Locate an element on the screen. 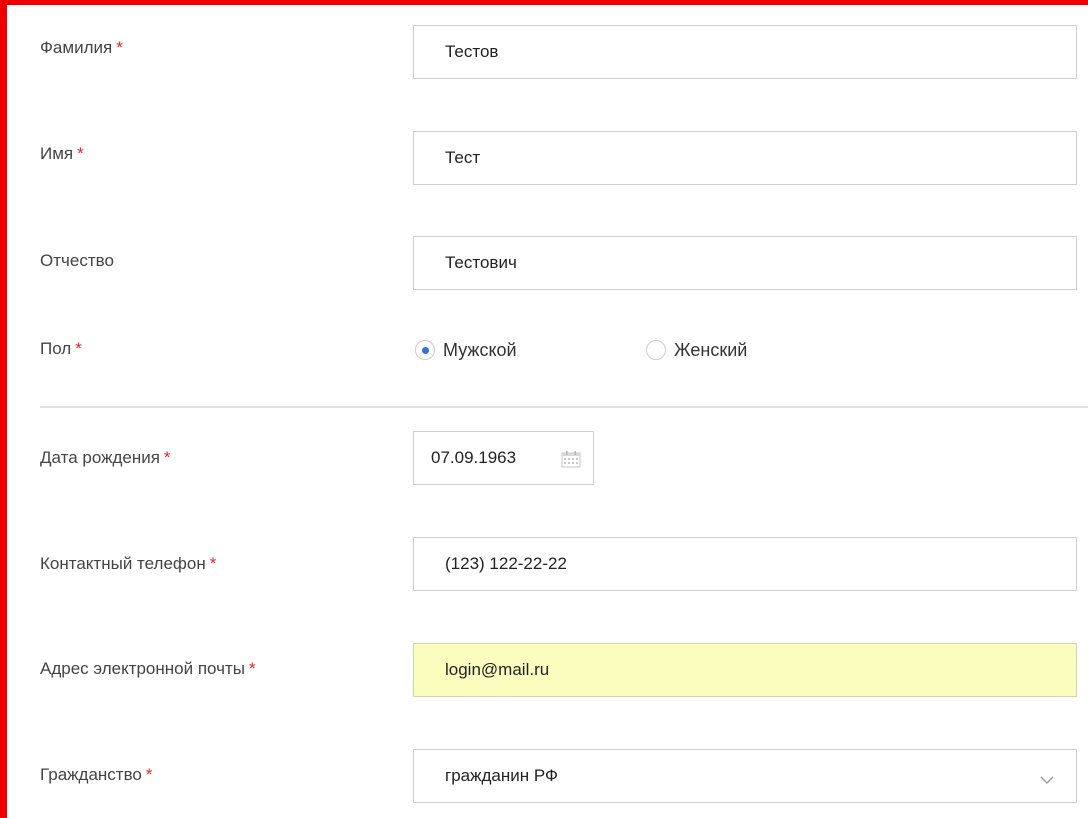  citizenship-label-text: Гражданство is located at coordinates (91, 774).